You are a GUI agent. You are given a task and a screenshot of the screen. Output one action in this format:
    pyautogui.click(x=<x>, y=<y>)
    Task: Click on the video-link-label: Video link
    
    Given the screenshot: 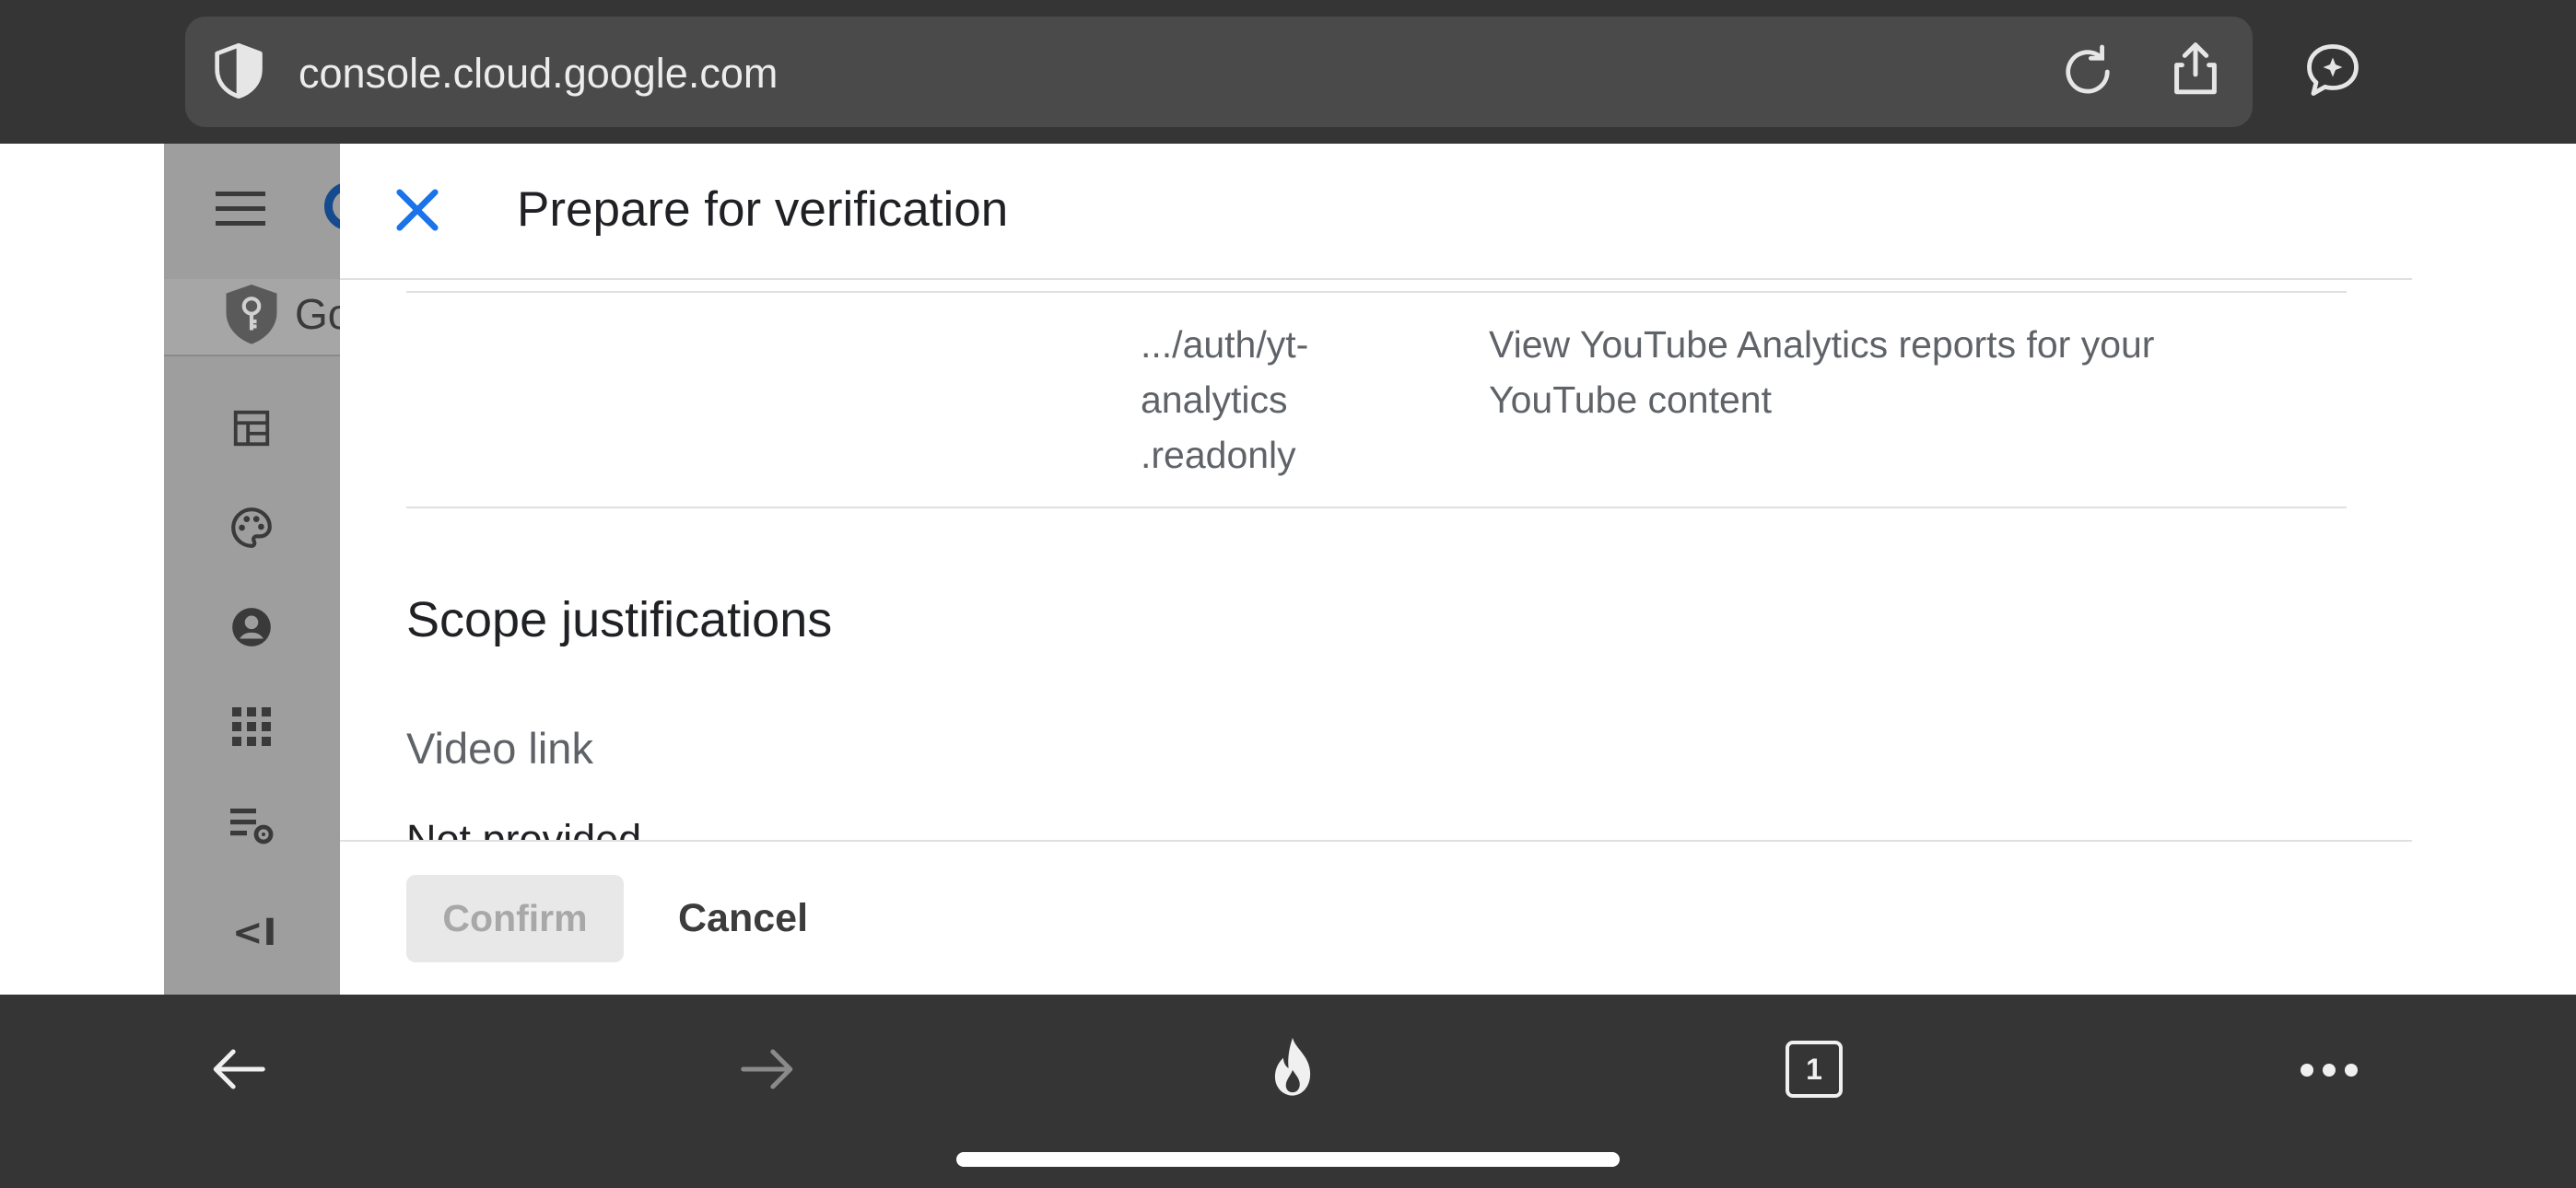 What is the action you would take?
    pyautogui.click(x=499, y=748)
    